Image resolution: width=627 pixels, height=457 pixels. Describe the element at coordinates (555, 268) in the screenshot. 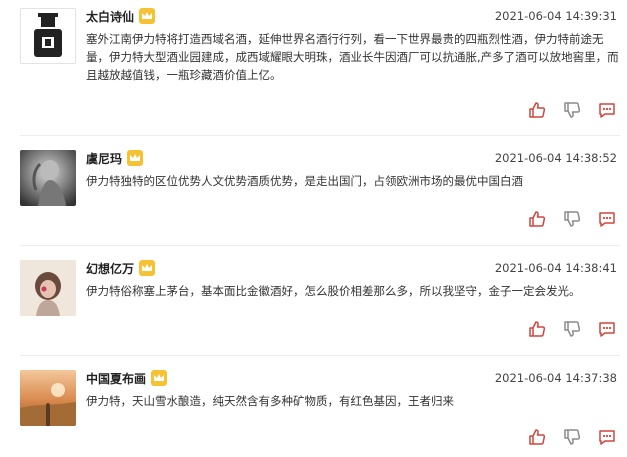

I see `timestamp: 2021-06-04 14:38:41` at that location.